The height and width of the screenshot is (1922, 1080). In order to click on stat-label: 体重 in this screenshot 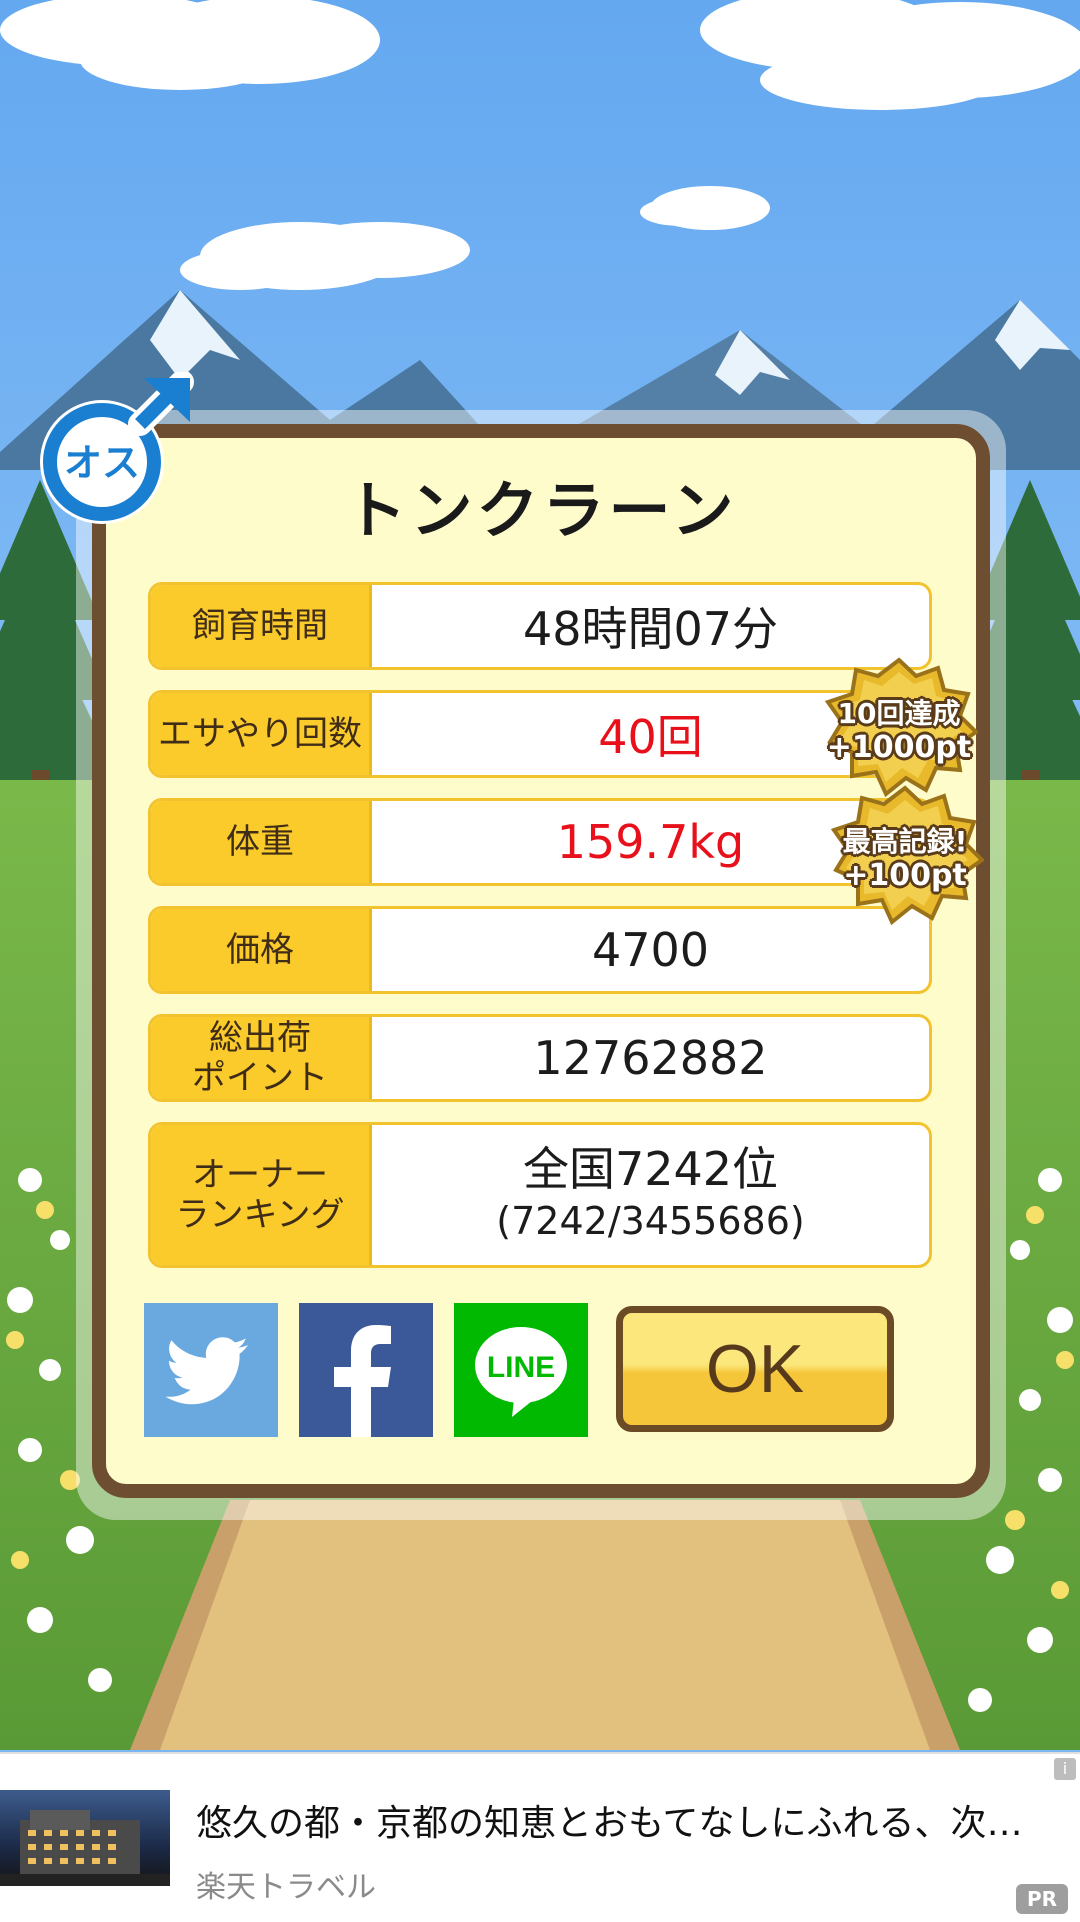, I will do `click(261, 842)`.